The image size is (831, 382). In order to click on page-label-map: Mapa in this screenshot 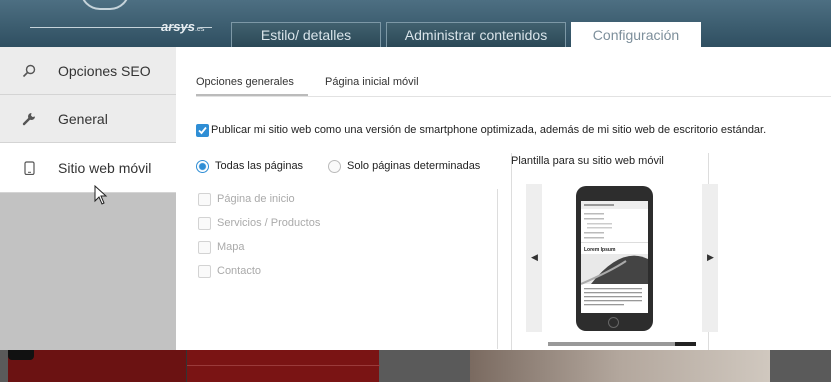, I will do `click(231, 247)`.